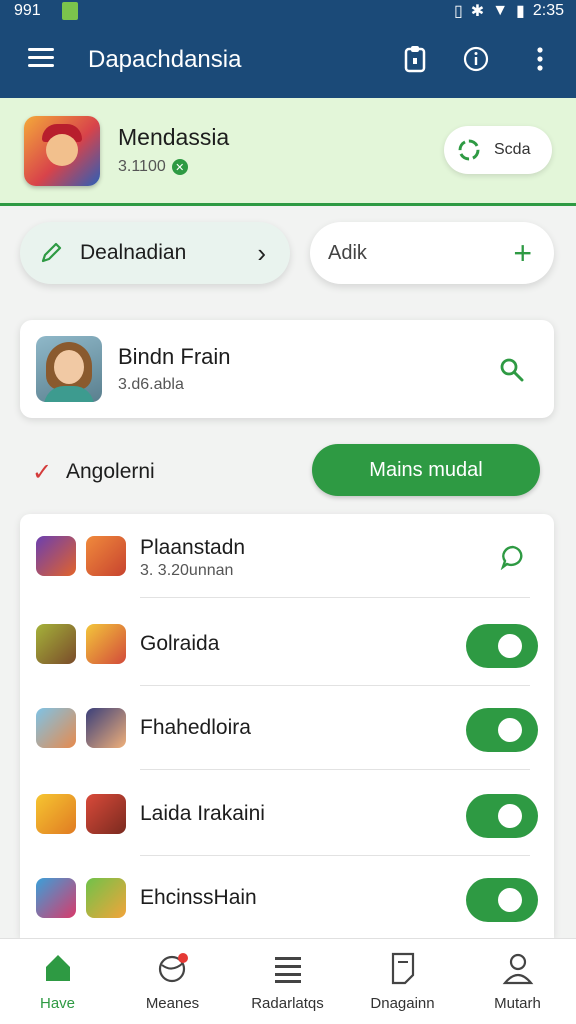 The image size is (576, 1024). What do you see at coordinates (548, 10) in the screenshot?
I see `status-clock: 2:35` at bounding box center [548, 10].